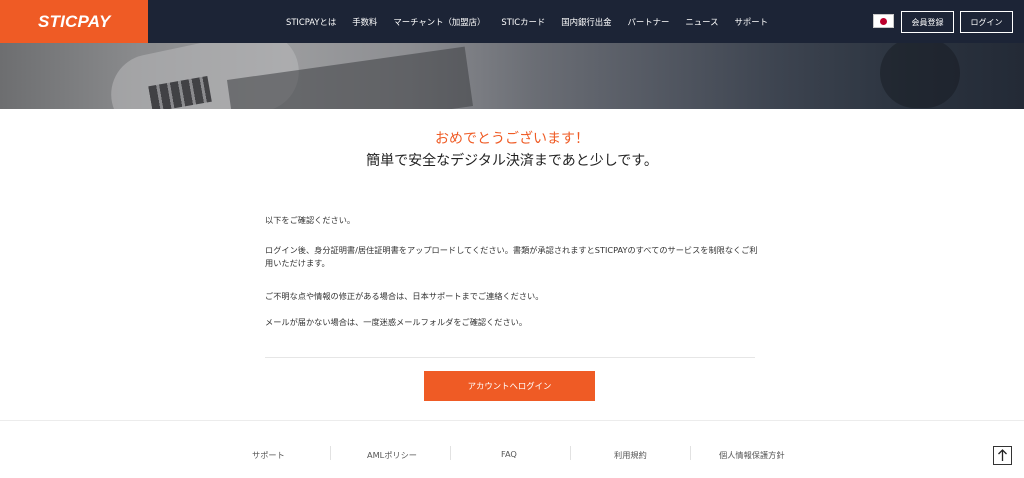 This screenshot has height=478, width=1024. Describe the element at coordinates (509, 386) in the screenshot. I see `login-to-account-button: アカウントへログイン` at that location.